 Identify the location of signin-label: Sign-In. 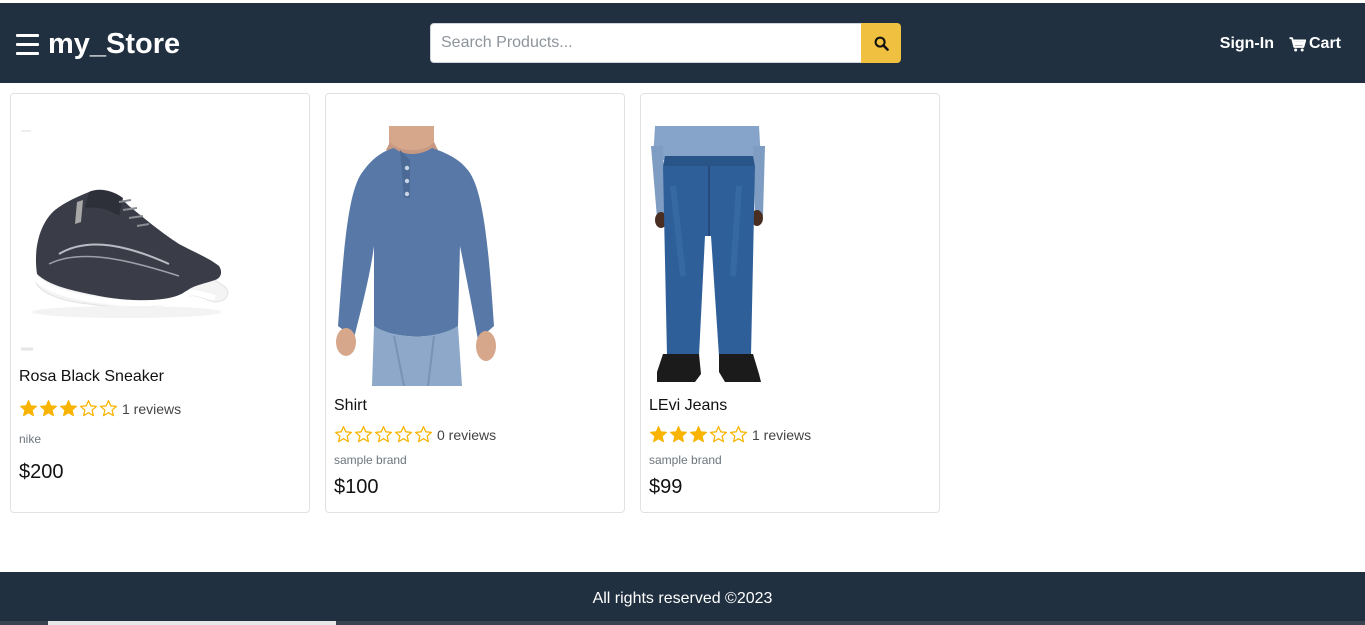
(1246, 43).